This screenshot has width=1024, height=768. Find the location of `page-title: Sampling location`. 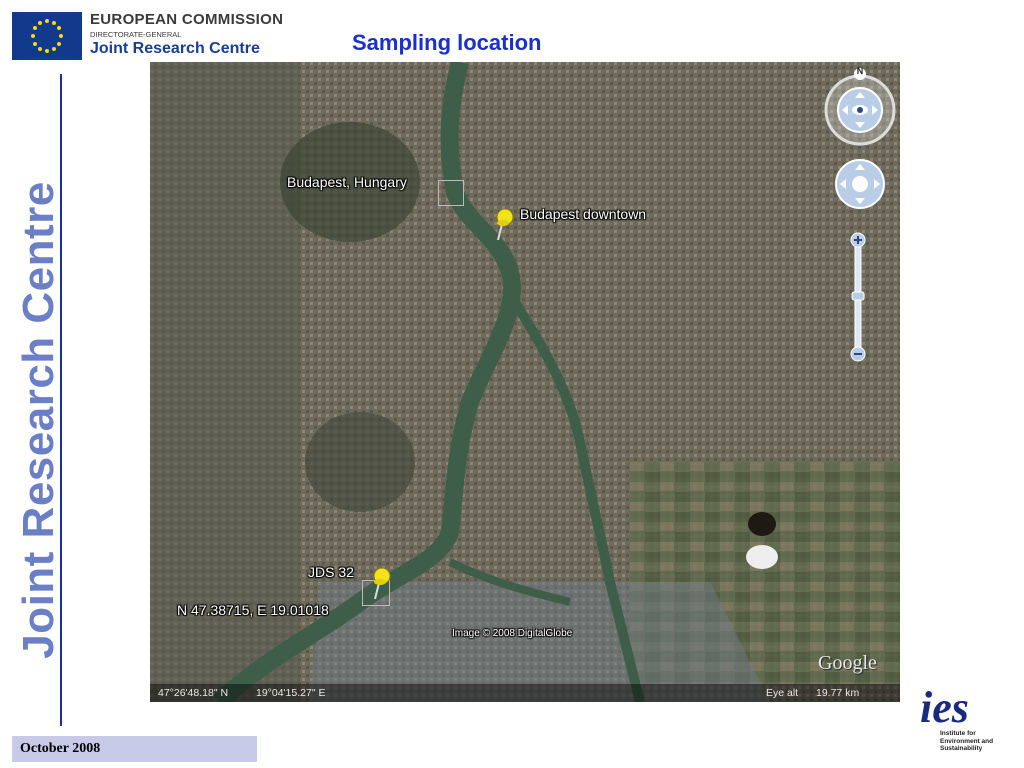

page-title: Sampling location is located at coordinates (447, 42).